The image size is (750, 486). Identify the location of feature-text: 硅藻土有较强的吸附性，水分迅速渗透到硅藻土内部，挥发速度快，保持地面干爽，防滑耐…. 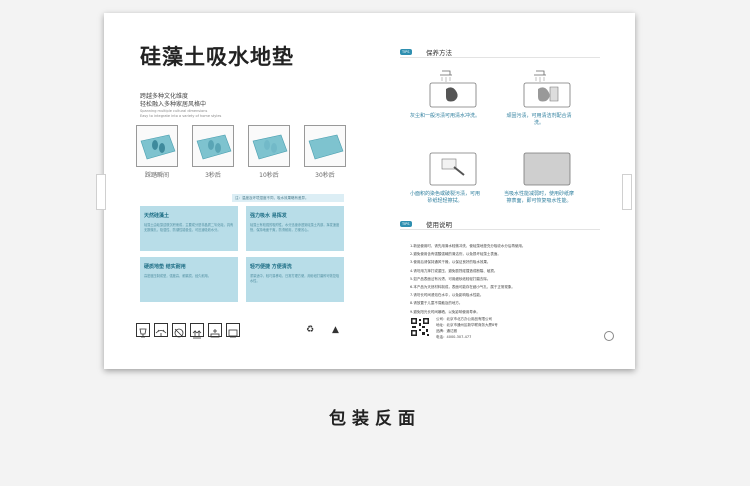
(295, 227).